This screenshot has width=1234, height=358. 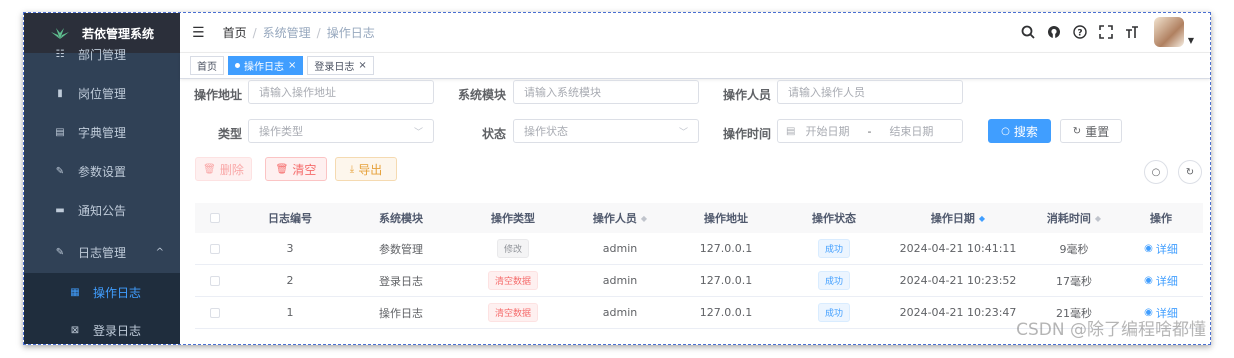 What do you see at coordinates (60, 171) in the screenshot?
I see `edit-icon: ✎` at bounding box center [60, 171].